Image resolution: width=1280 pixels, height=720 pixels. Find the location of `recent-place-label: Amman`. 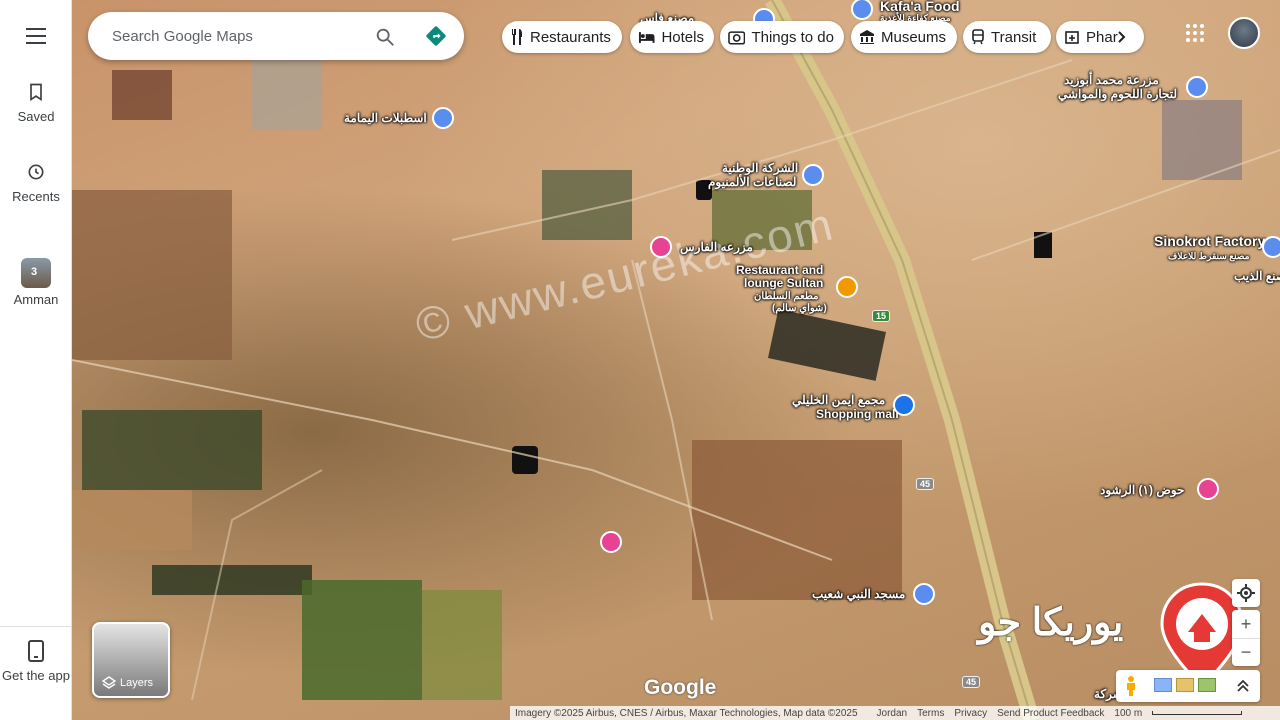

recent-place-label: Amman is located at coordinates (36, 299).